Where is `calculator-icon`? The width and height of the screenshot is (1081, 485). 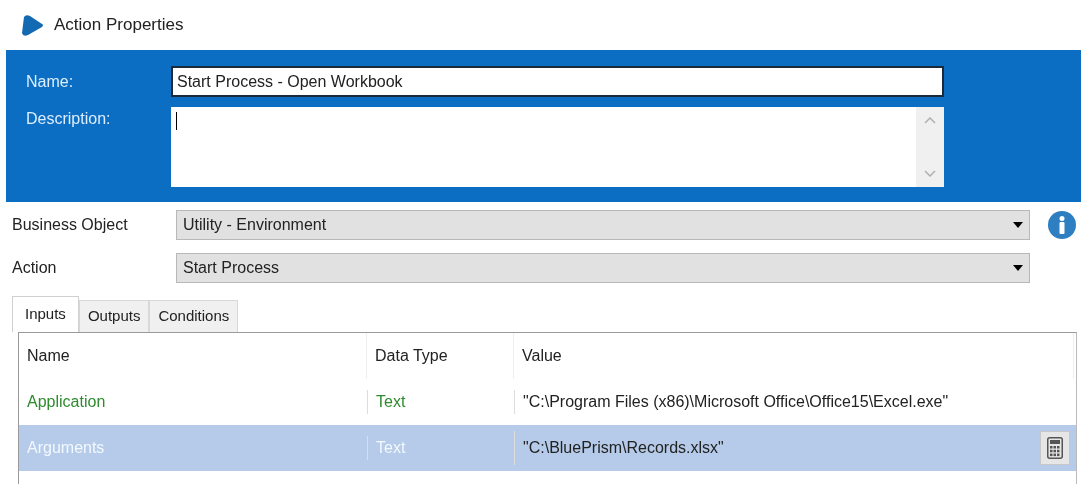
calculator-icon is located at coordinates (1055, 448).